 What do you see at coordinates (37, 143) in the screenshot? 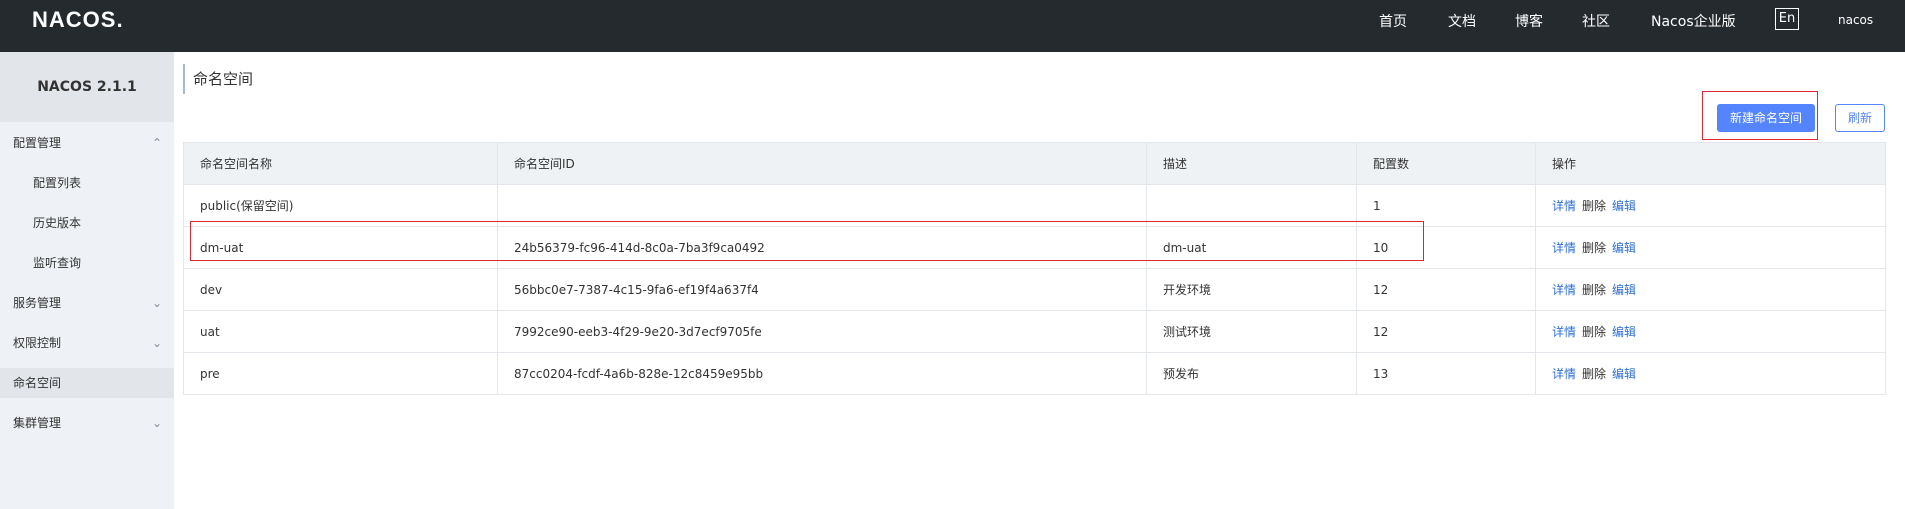
I see `sidebar-item-label: 配置管理` at bounding box center [37, 143].